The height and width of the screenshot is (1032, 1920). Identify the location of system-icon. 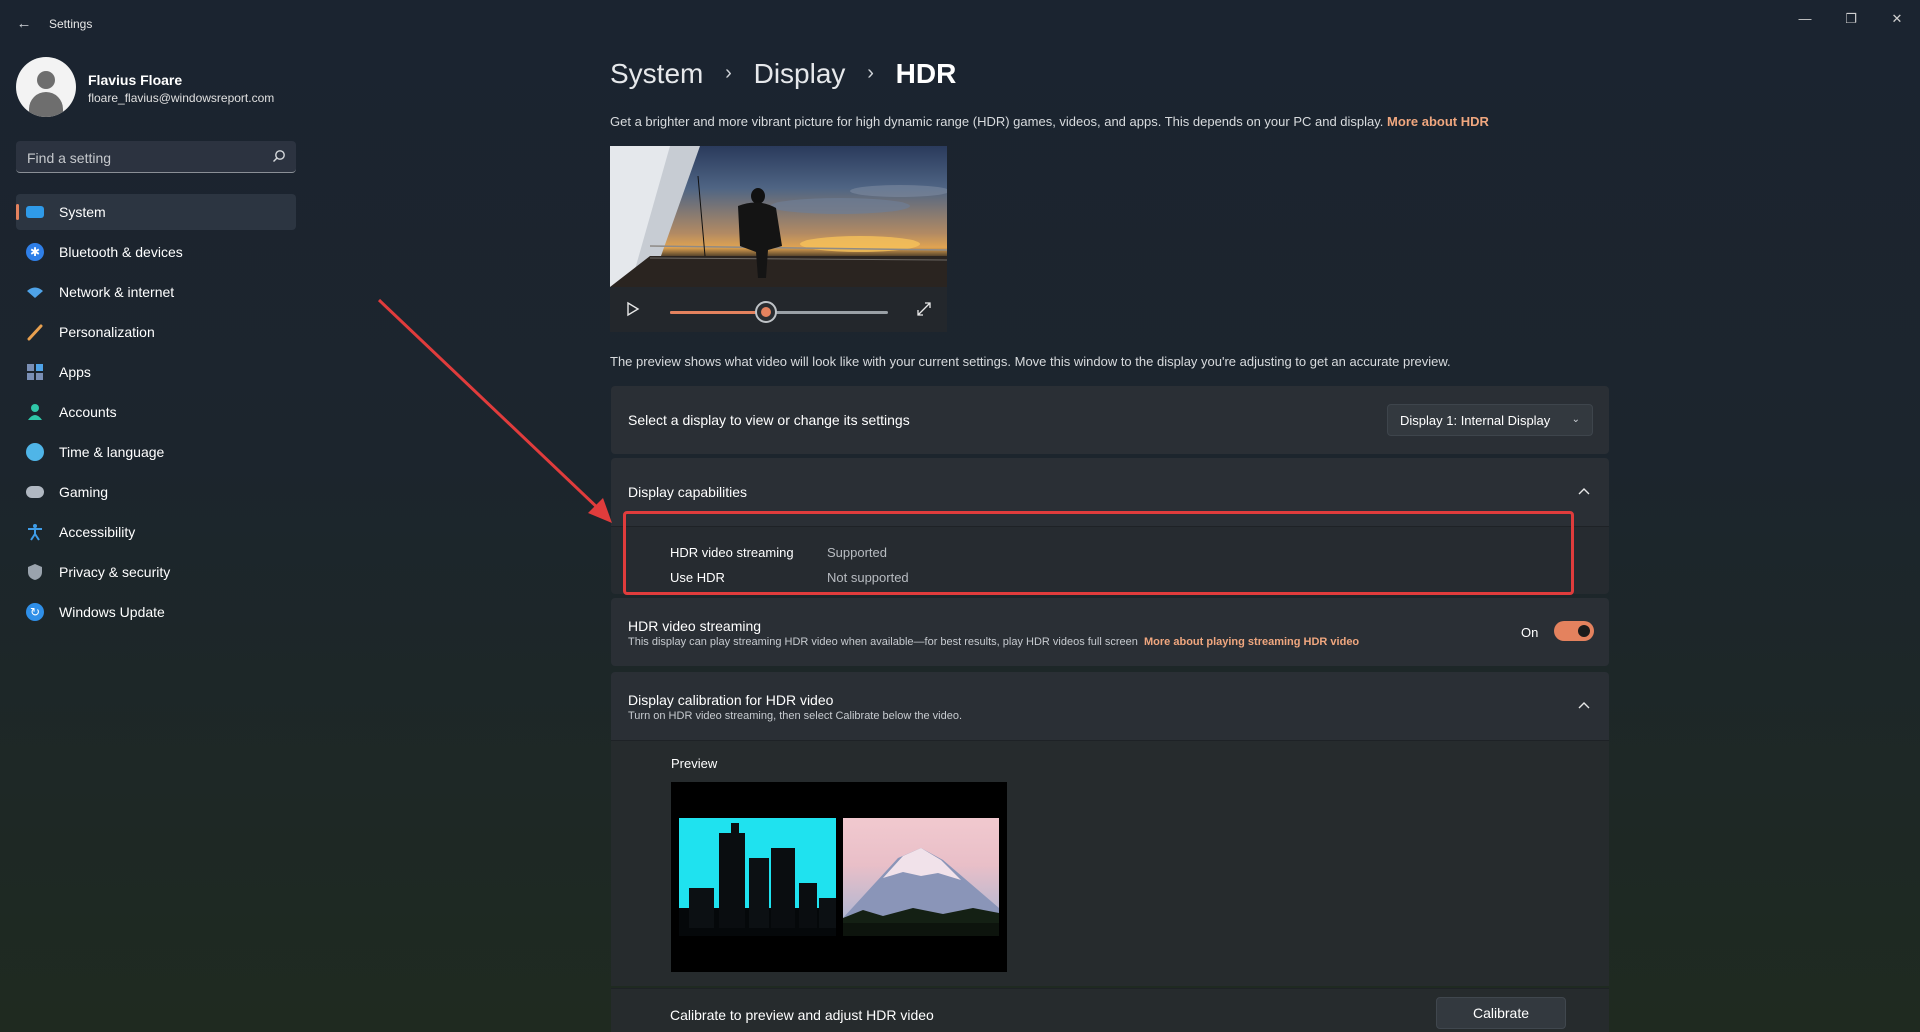
(35, 212).